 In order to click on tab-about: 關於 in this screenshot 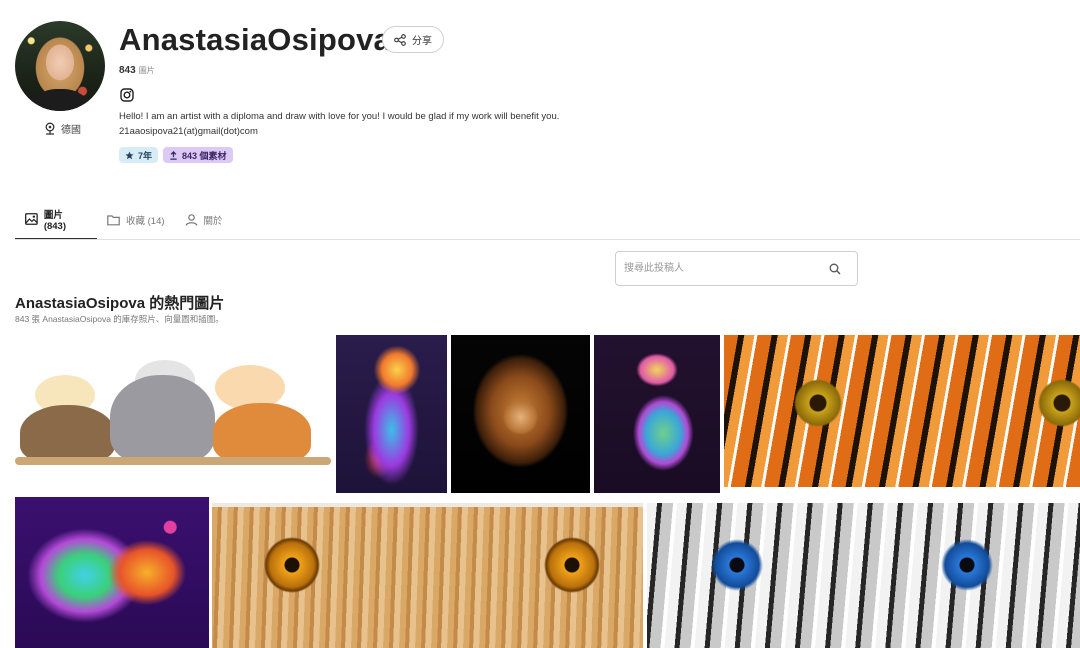, I will do `click(204, 220)`.